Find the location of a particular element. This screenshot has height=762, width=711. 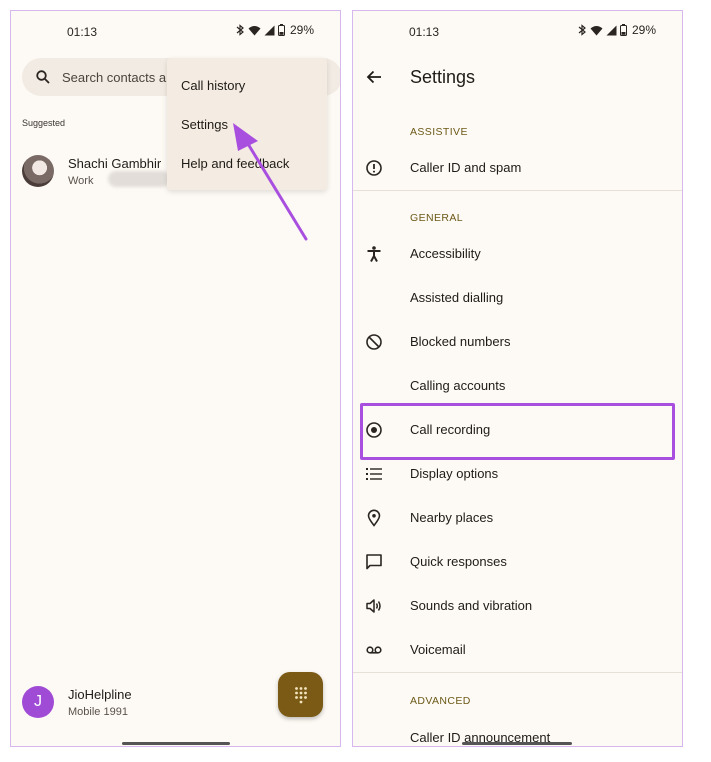

section-header-advanced: ADVANCED is located at coordinates (440, 701).